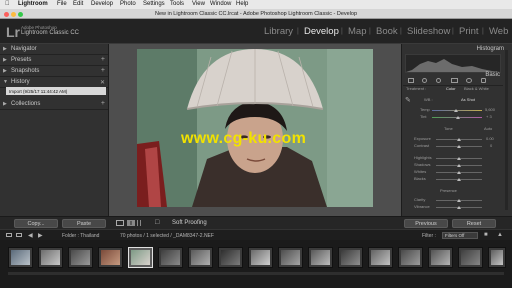 The width and height of the screenshot is (512, 288). What do you see at coordinates (490, 138) in the screenshot?
I see `exposure-value: 0.00` at bounding box center [490, 138].